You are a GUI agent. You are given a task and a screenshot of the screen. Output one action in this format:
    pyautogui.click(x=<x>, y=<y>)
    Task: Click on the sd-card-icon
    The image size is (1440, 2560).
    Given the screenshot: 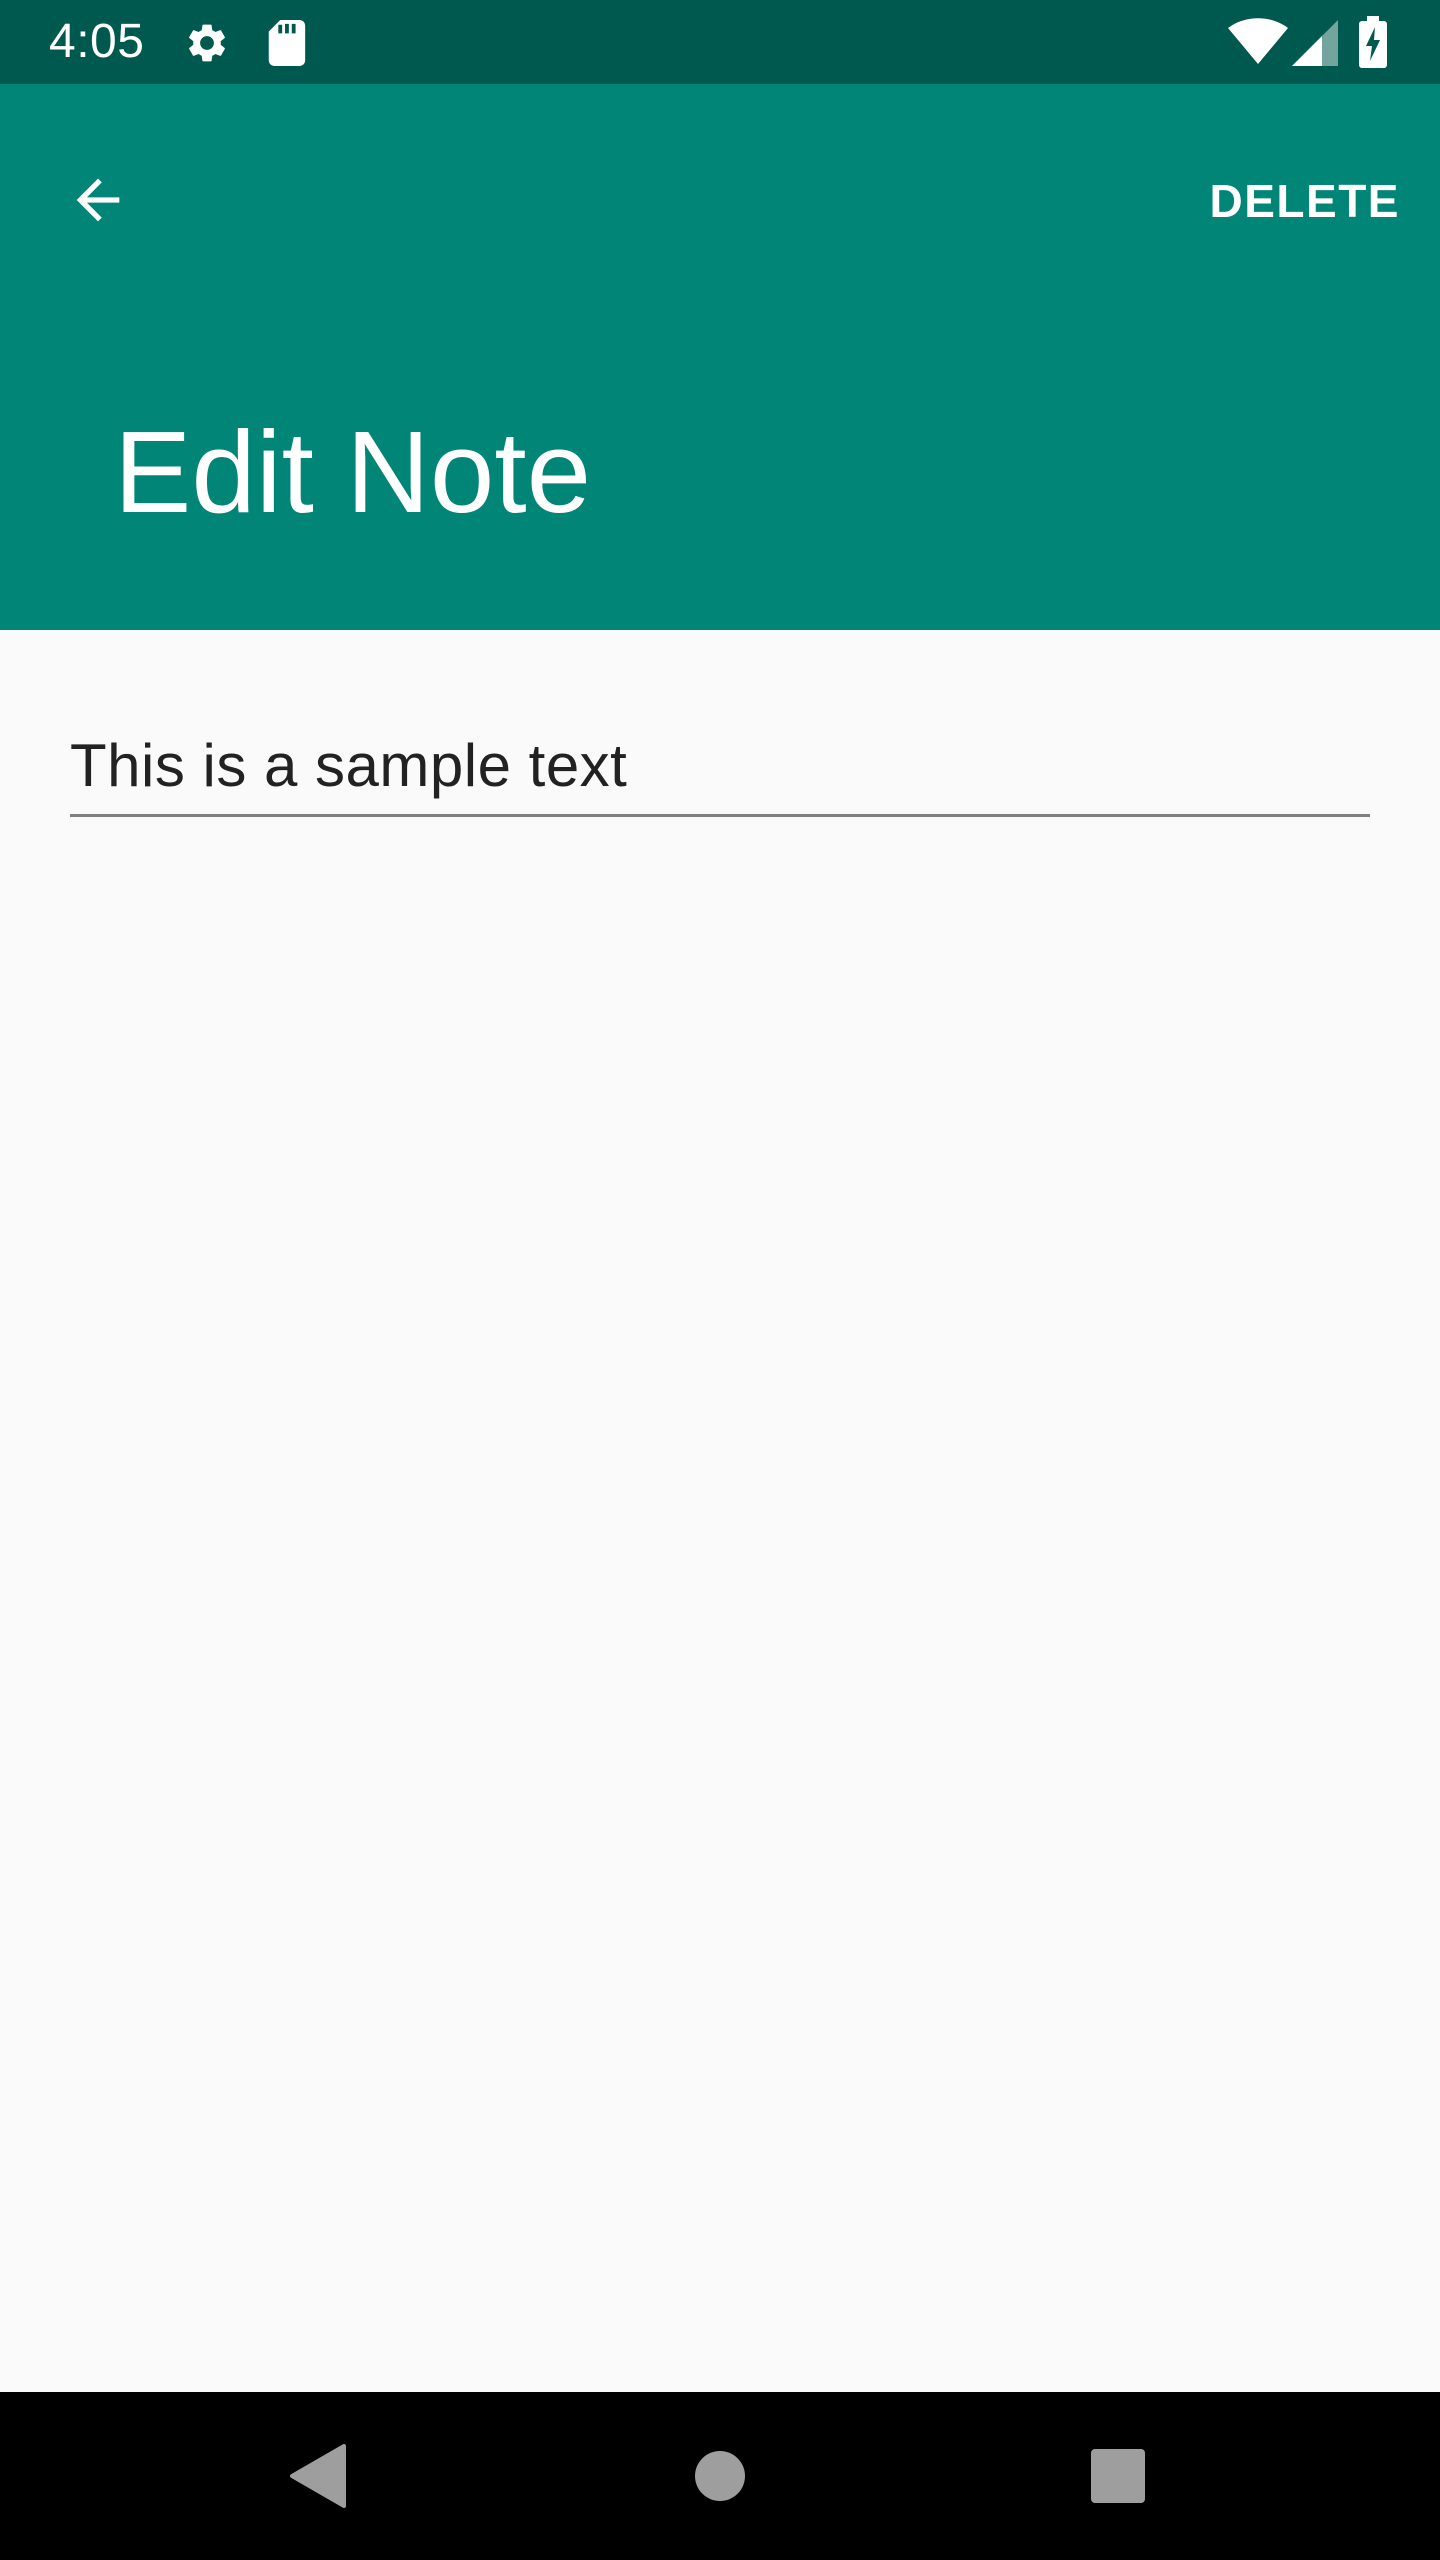 What is the action you would take?
    pyautogui.click(x=287, y=43)
    